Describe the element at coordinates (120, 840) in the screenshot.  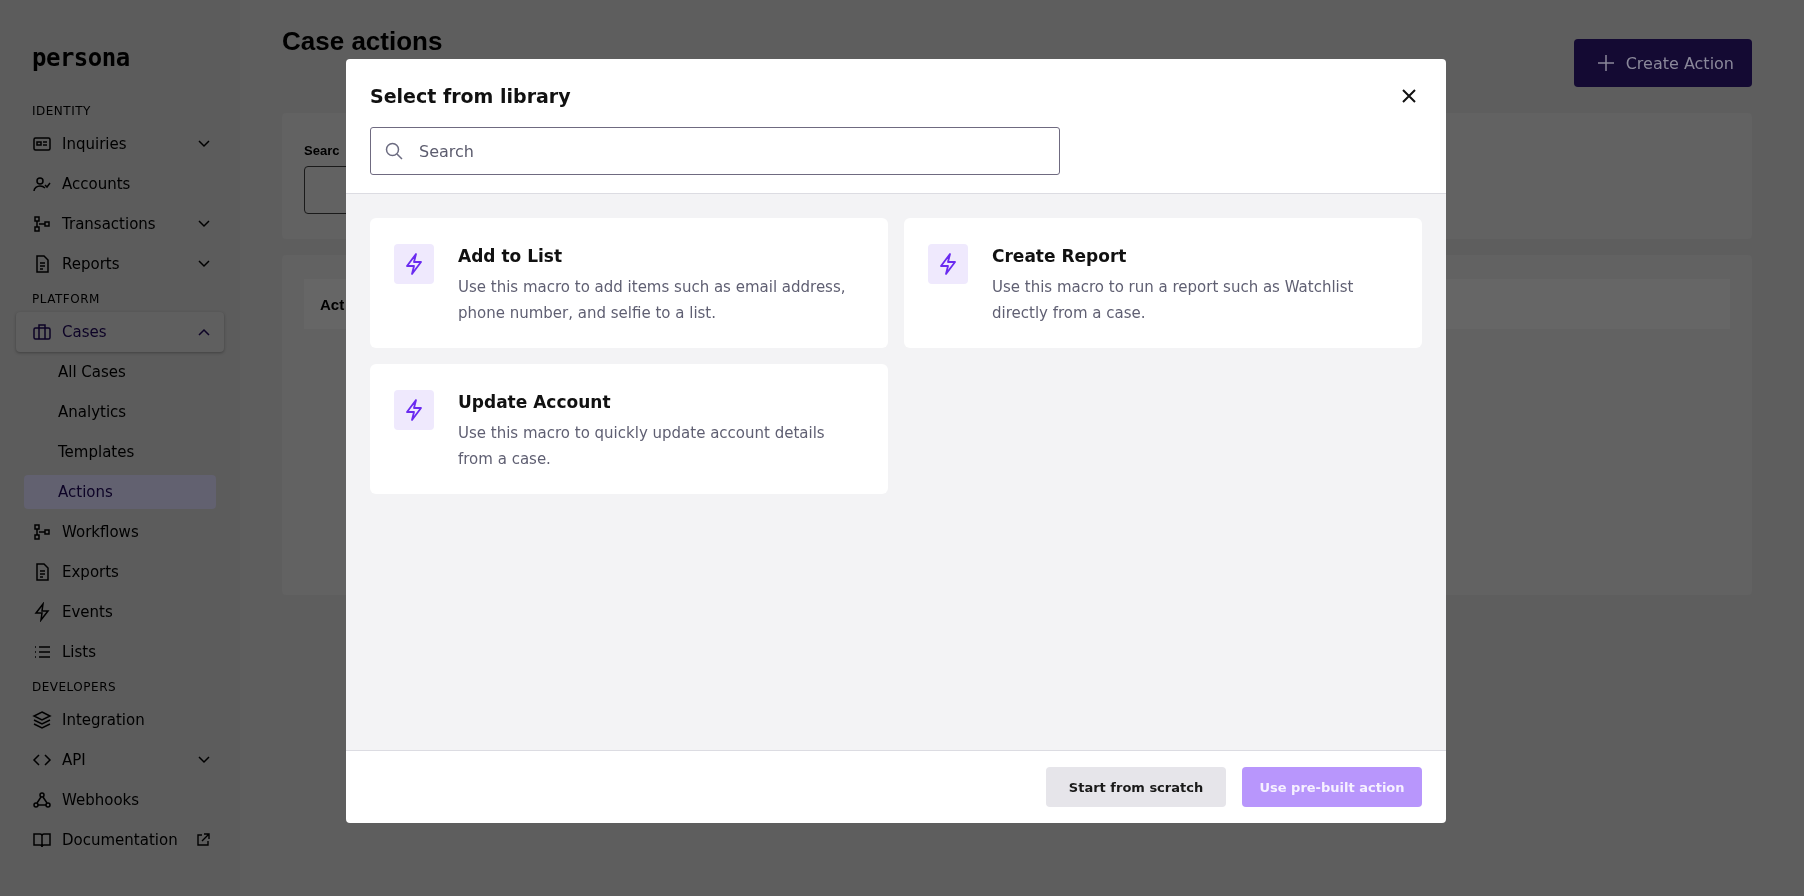
I see `nav-item: Documentation` at that location.